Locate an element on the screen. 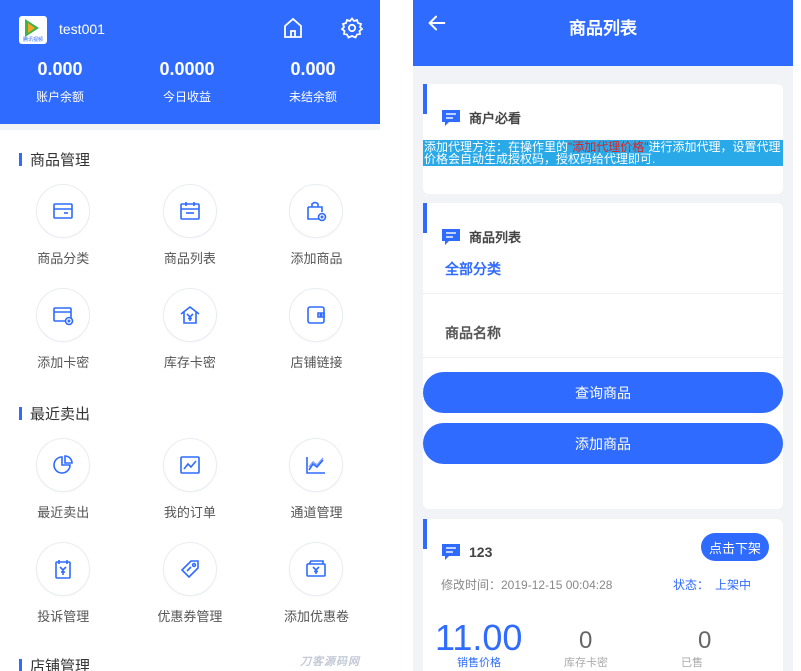 The height and width of the screenshot is (671, 801). product-list-icon is located at coordinates (190, 211).